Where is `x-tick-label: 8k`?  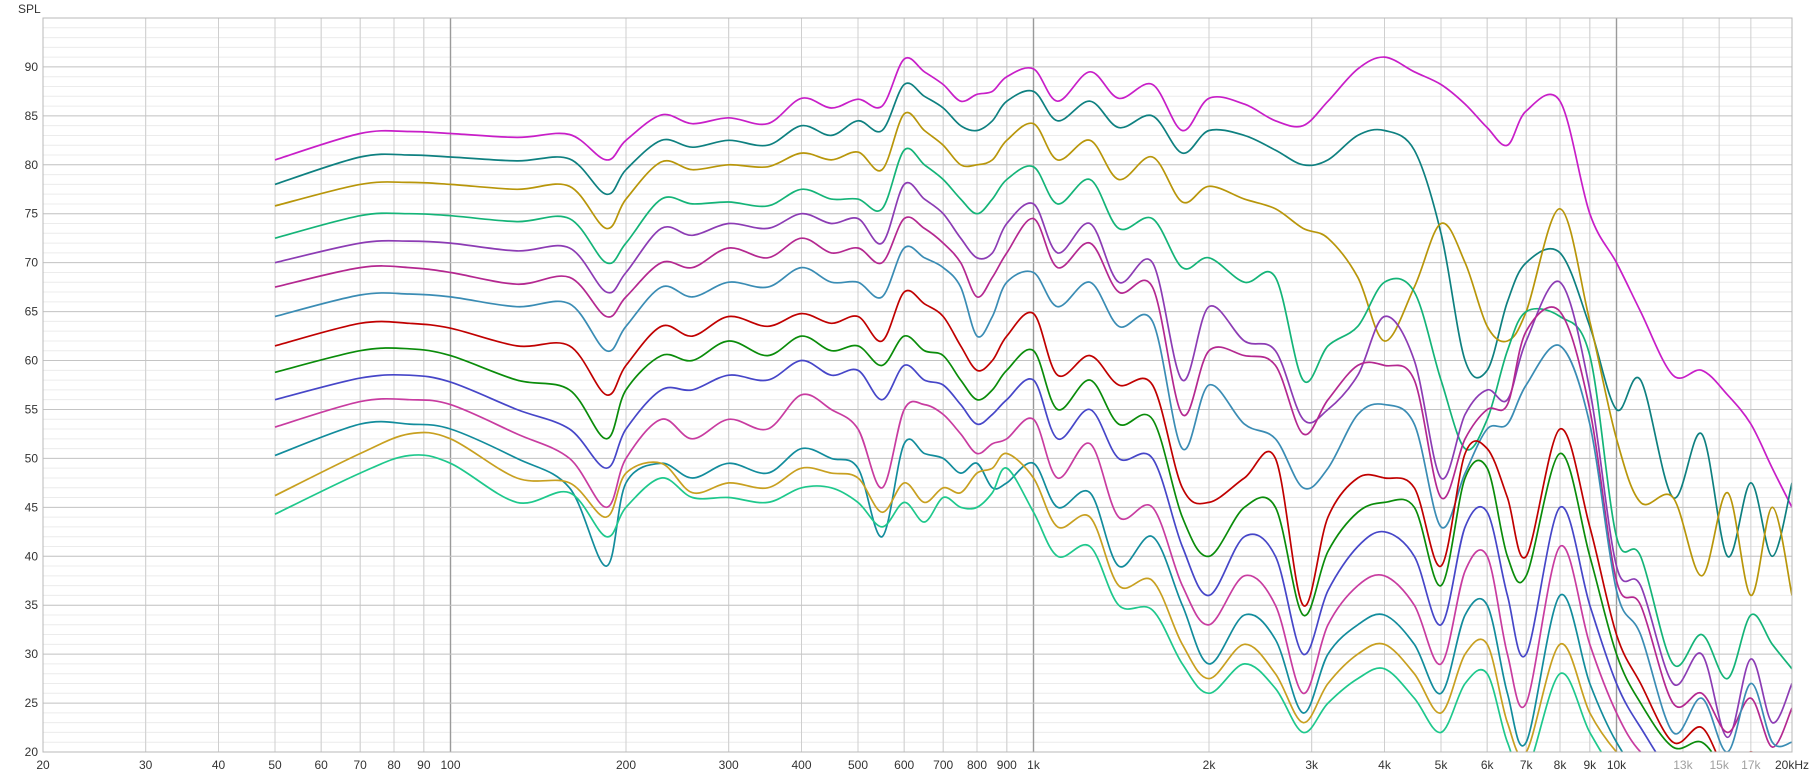
x-tick-label: 8k is located at coordinates (1561, 765).